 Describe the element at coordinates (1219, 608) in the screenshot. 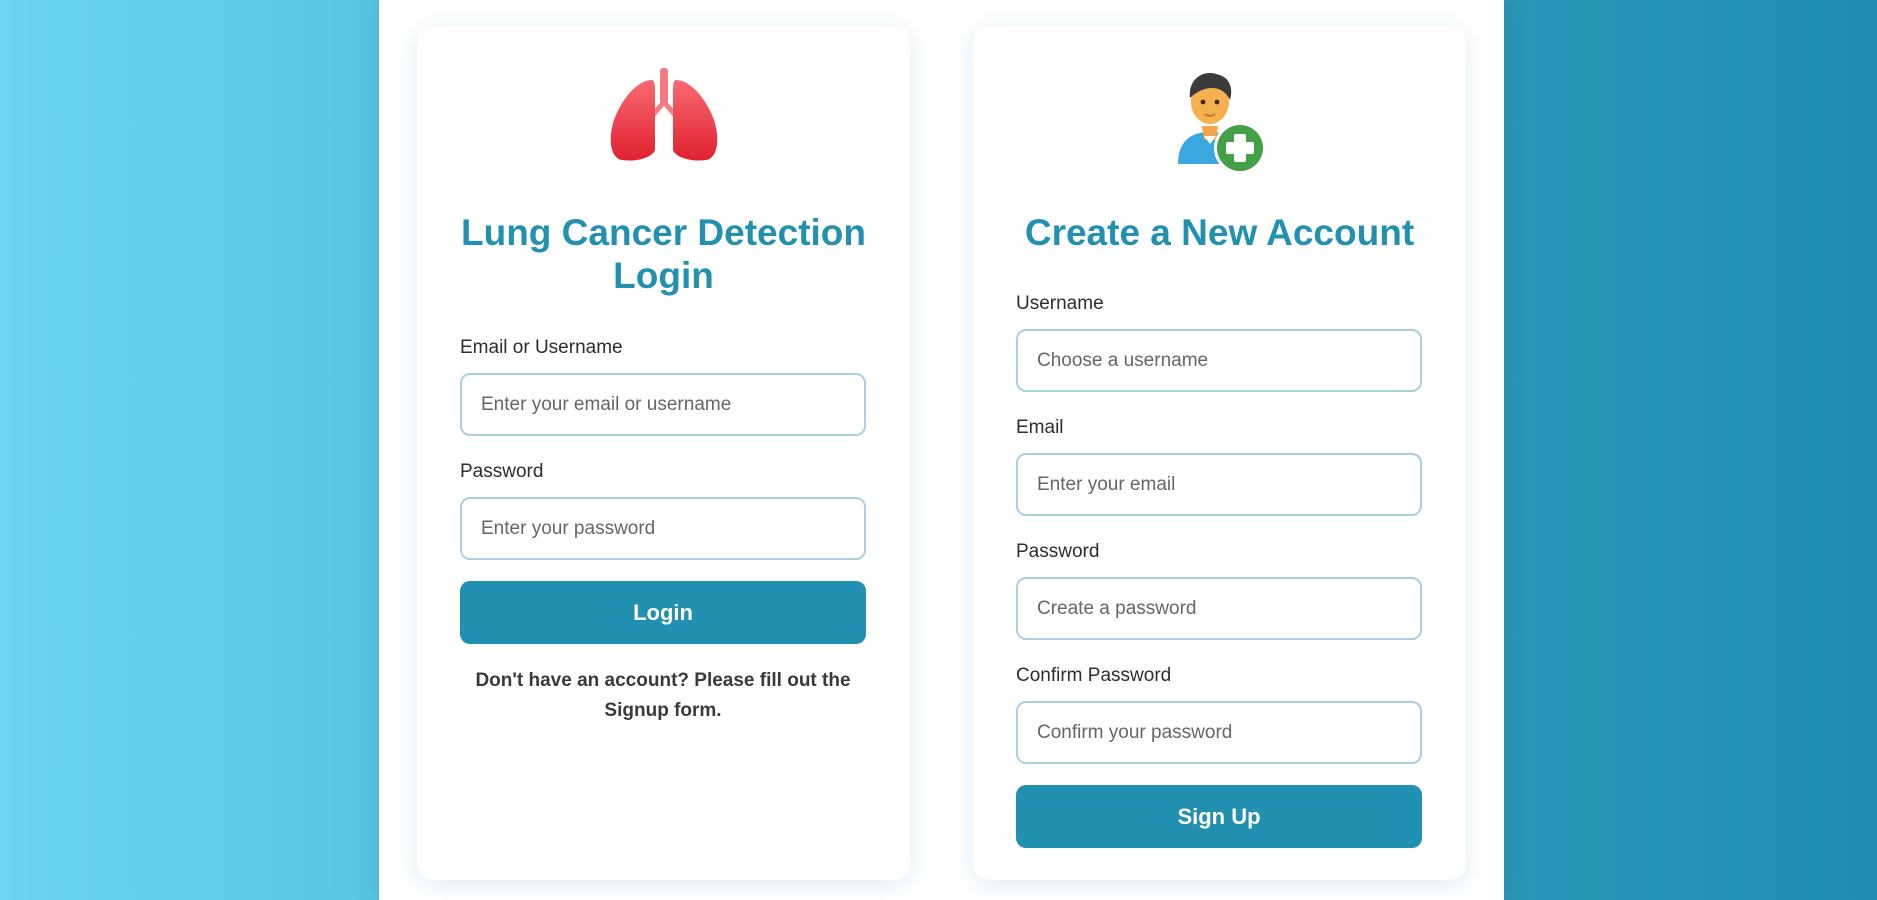

I see `signup-password-input` at that location.